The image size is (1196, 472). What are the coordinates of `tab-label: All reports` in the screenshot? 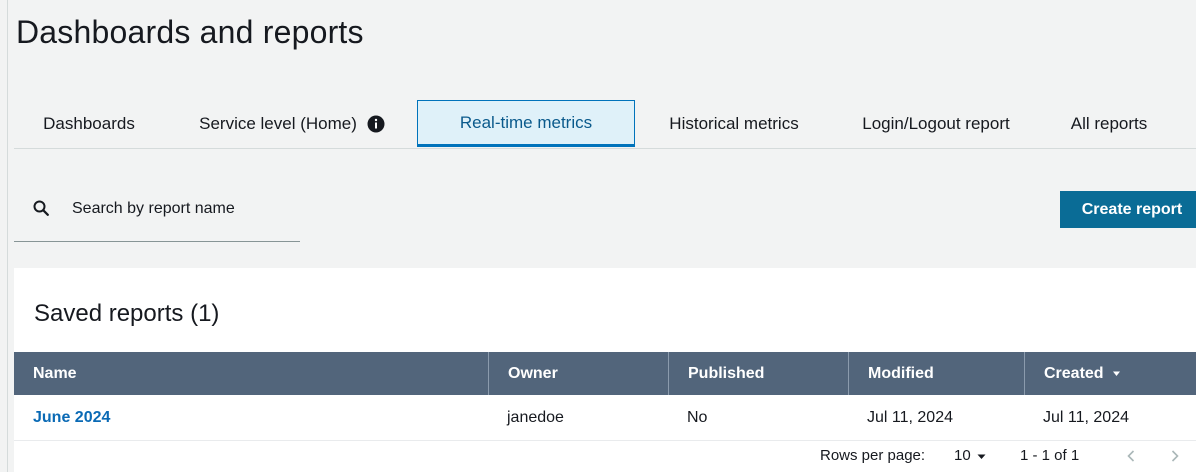 It's located at (1109, 123).